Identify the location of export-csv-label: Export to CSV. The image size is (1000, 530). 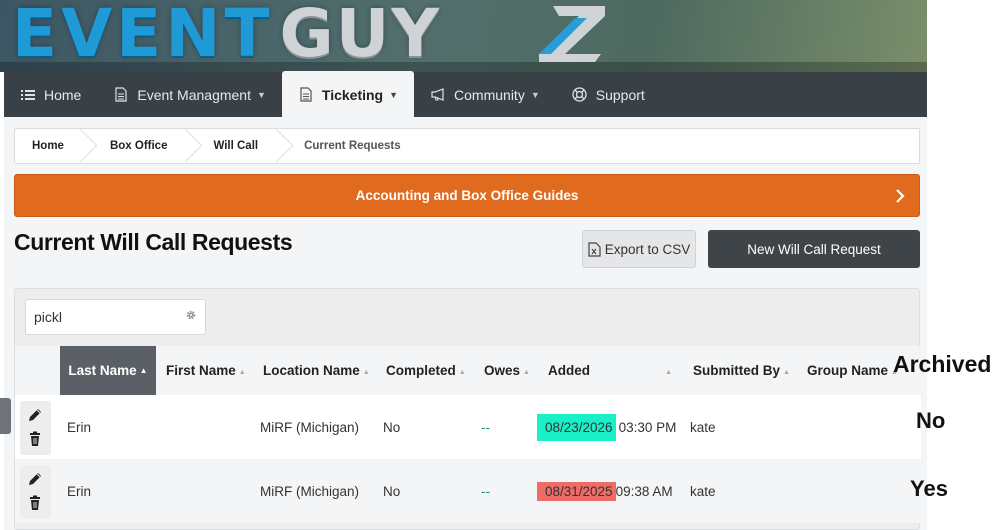
(647, 249).